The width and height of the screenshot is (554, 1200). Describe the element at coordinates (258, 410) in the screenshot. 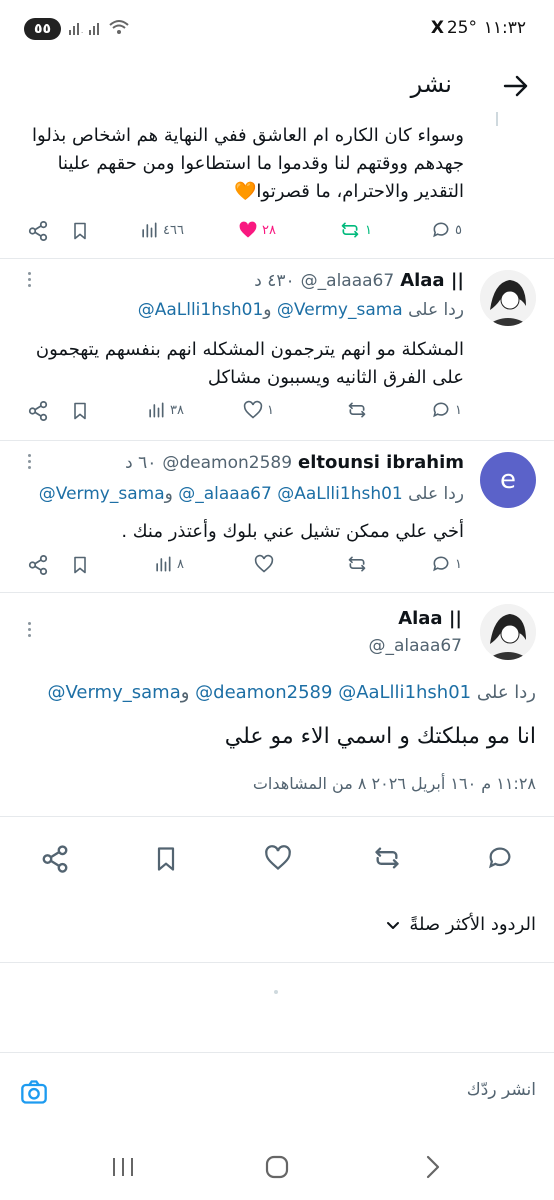

I see `like-button: ١` at that location.